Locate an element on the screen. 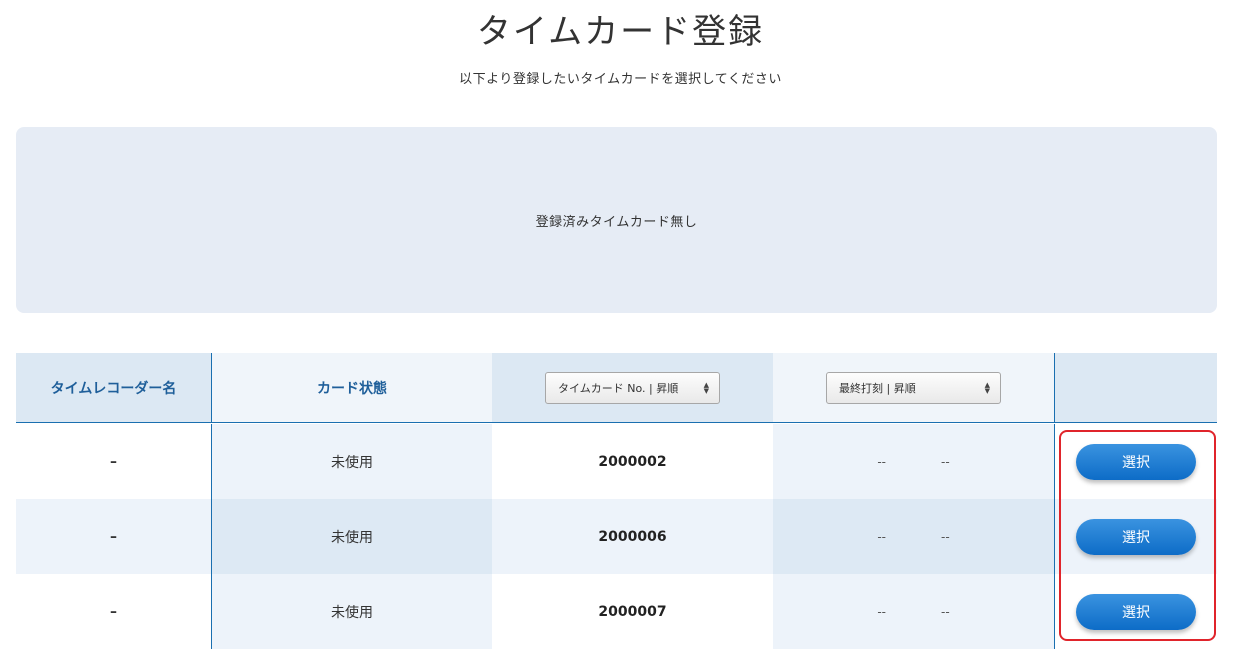 The height and width of the screenshot is (651, 1241). last-punch-sort-select: 最終打刻 | 昇順 ▲ ▼ is located at coordinates (913, 387).